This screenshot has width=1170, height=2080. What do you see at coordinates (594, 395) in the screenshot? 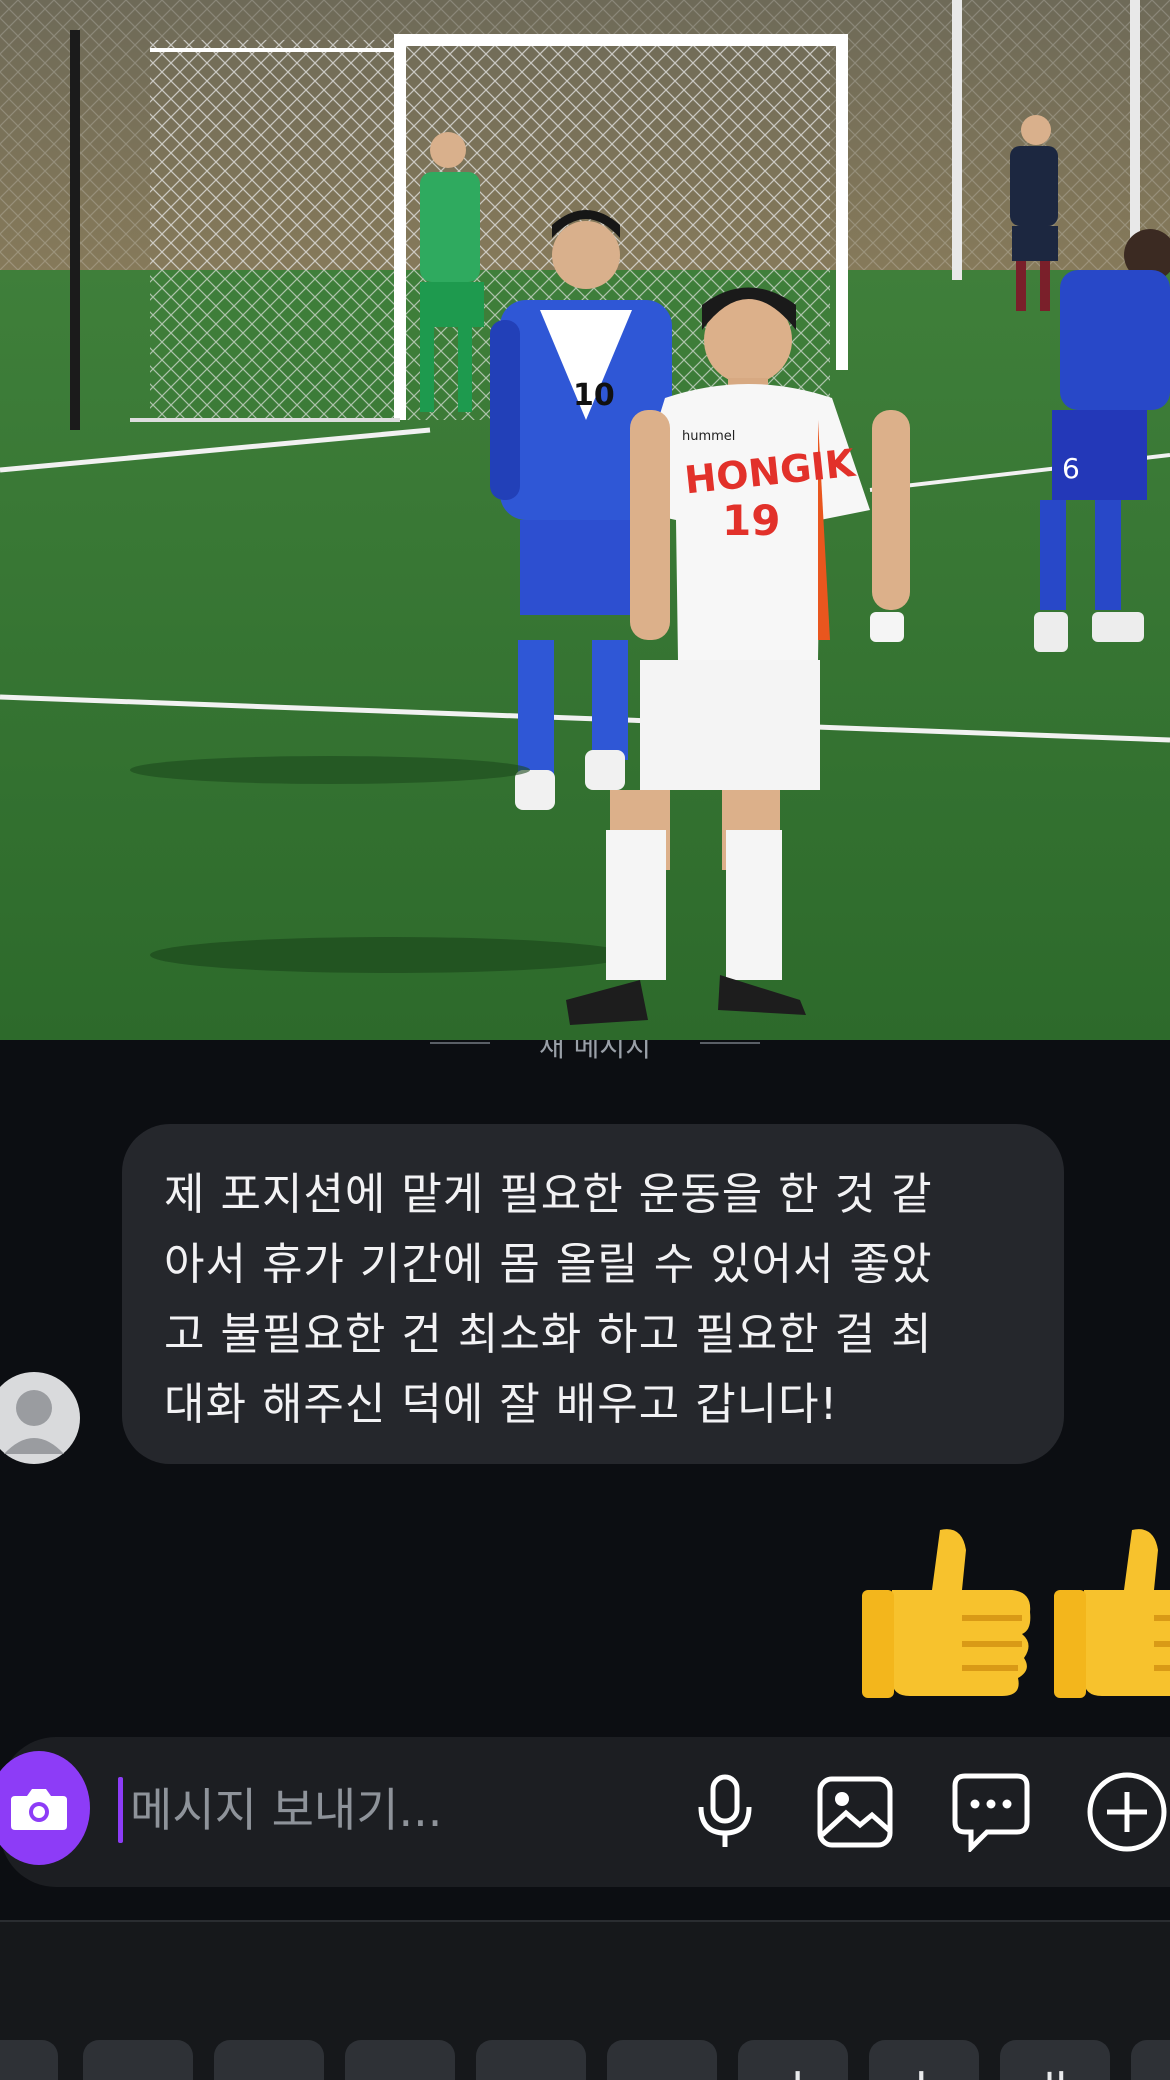
I see `jersey-number-10: 10` at bounding box center [594, 395].